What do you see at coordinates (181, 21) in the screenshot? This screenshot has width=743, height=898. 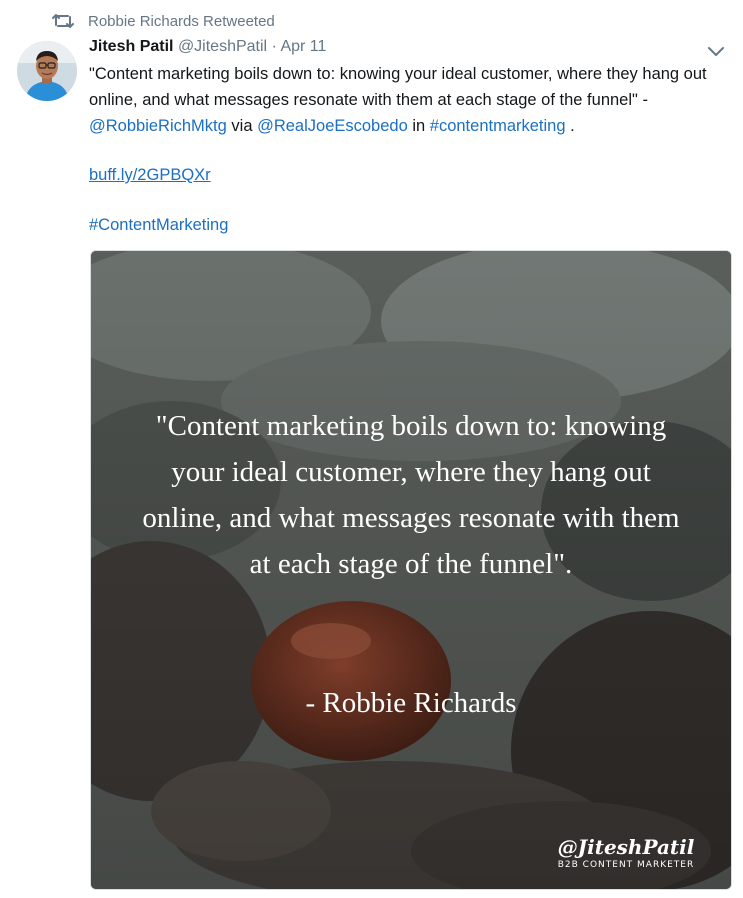 I see `retweet-label: Robbie Richards Retweeted` at bounding box center [181, 21].